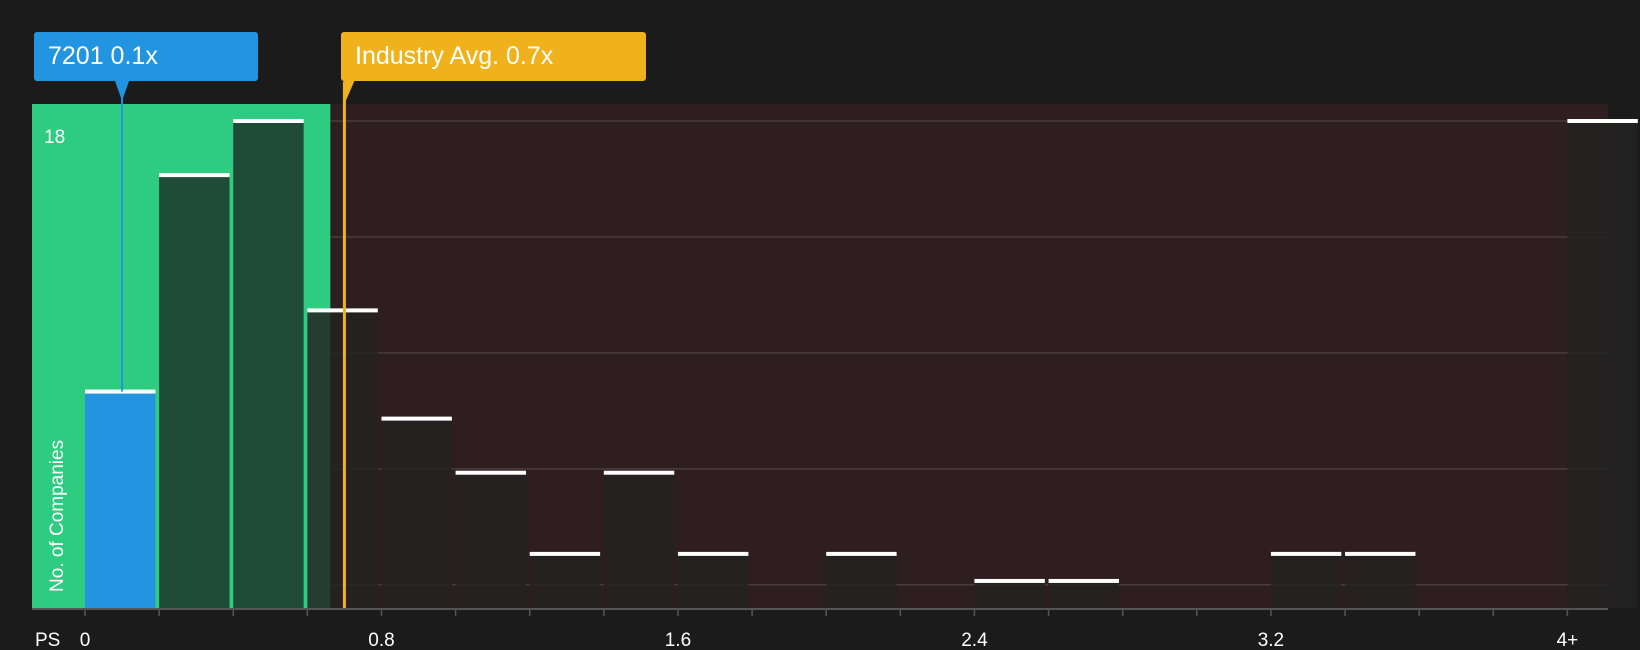  Describe the element at coordinates (1568, 640) in the screenshot. I see `x-tick-label: 4+` at that location.